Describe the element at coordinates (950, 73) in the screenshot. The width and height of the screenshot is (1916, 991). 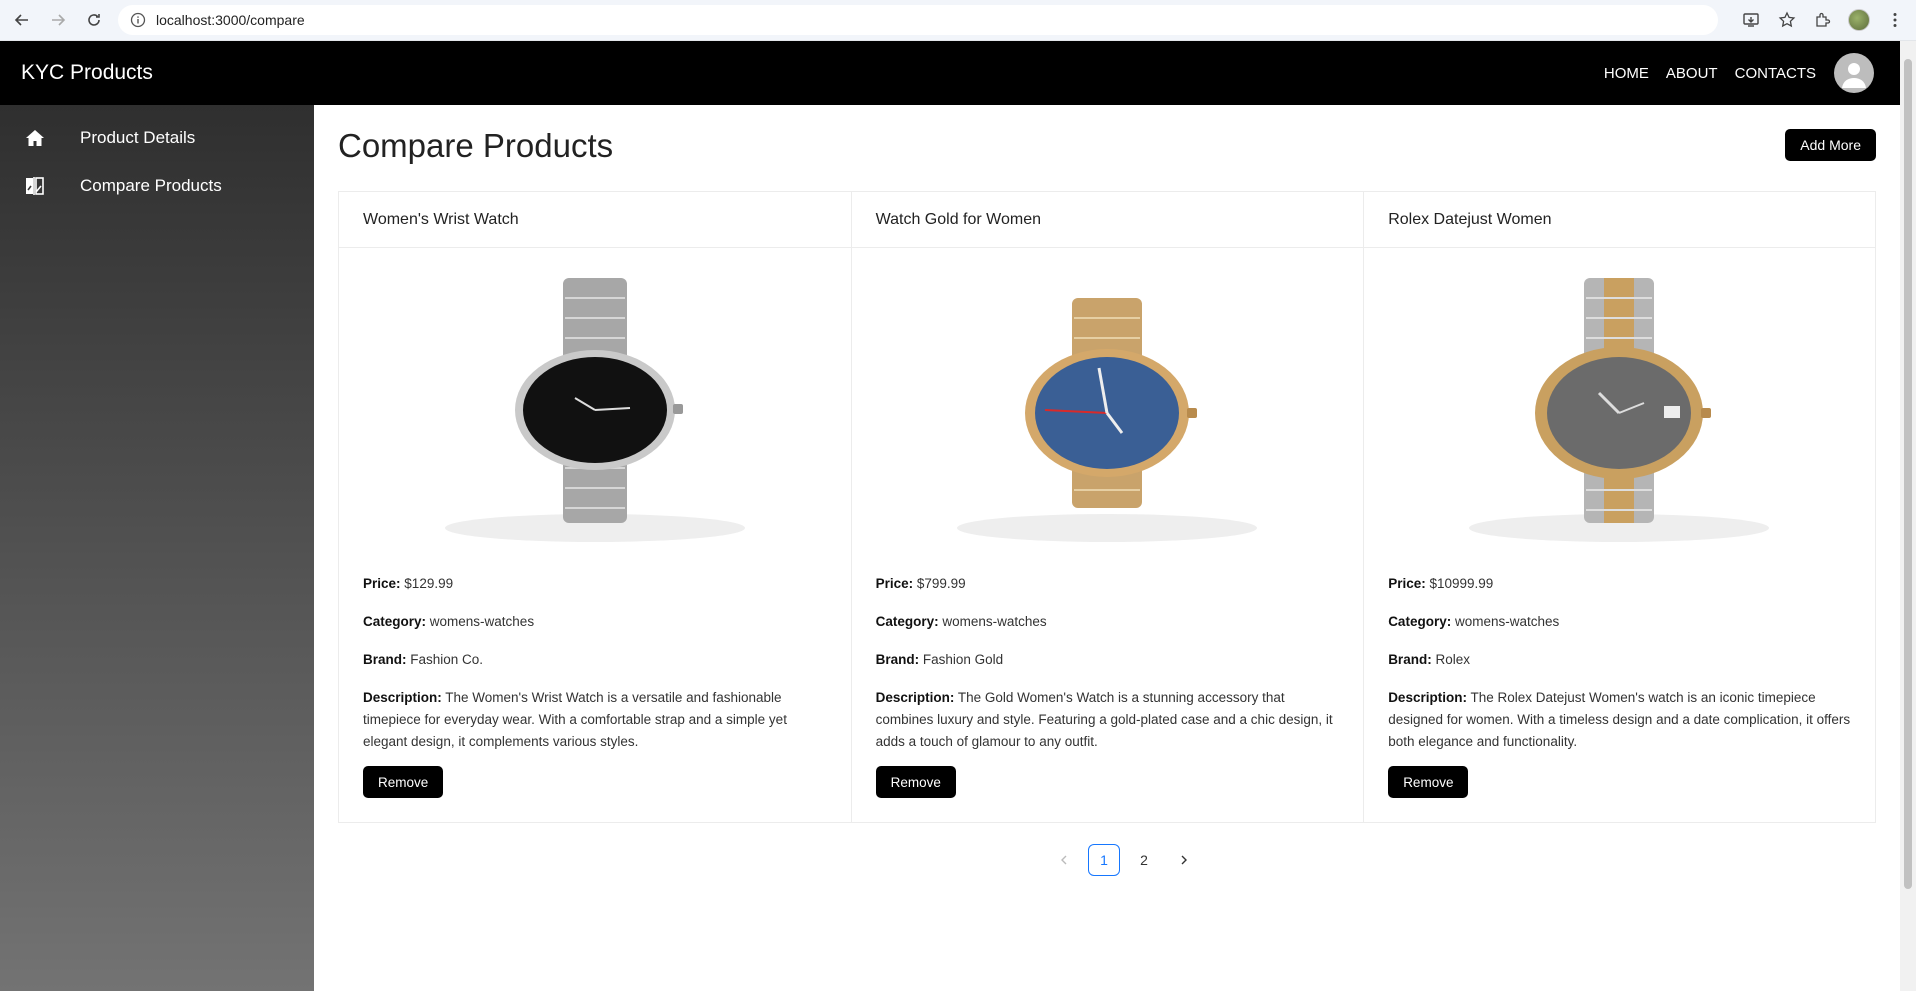
I see `app-header: KYC Products HOME ABOUT CONTACTS` at that location.